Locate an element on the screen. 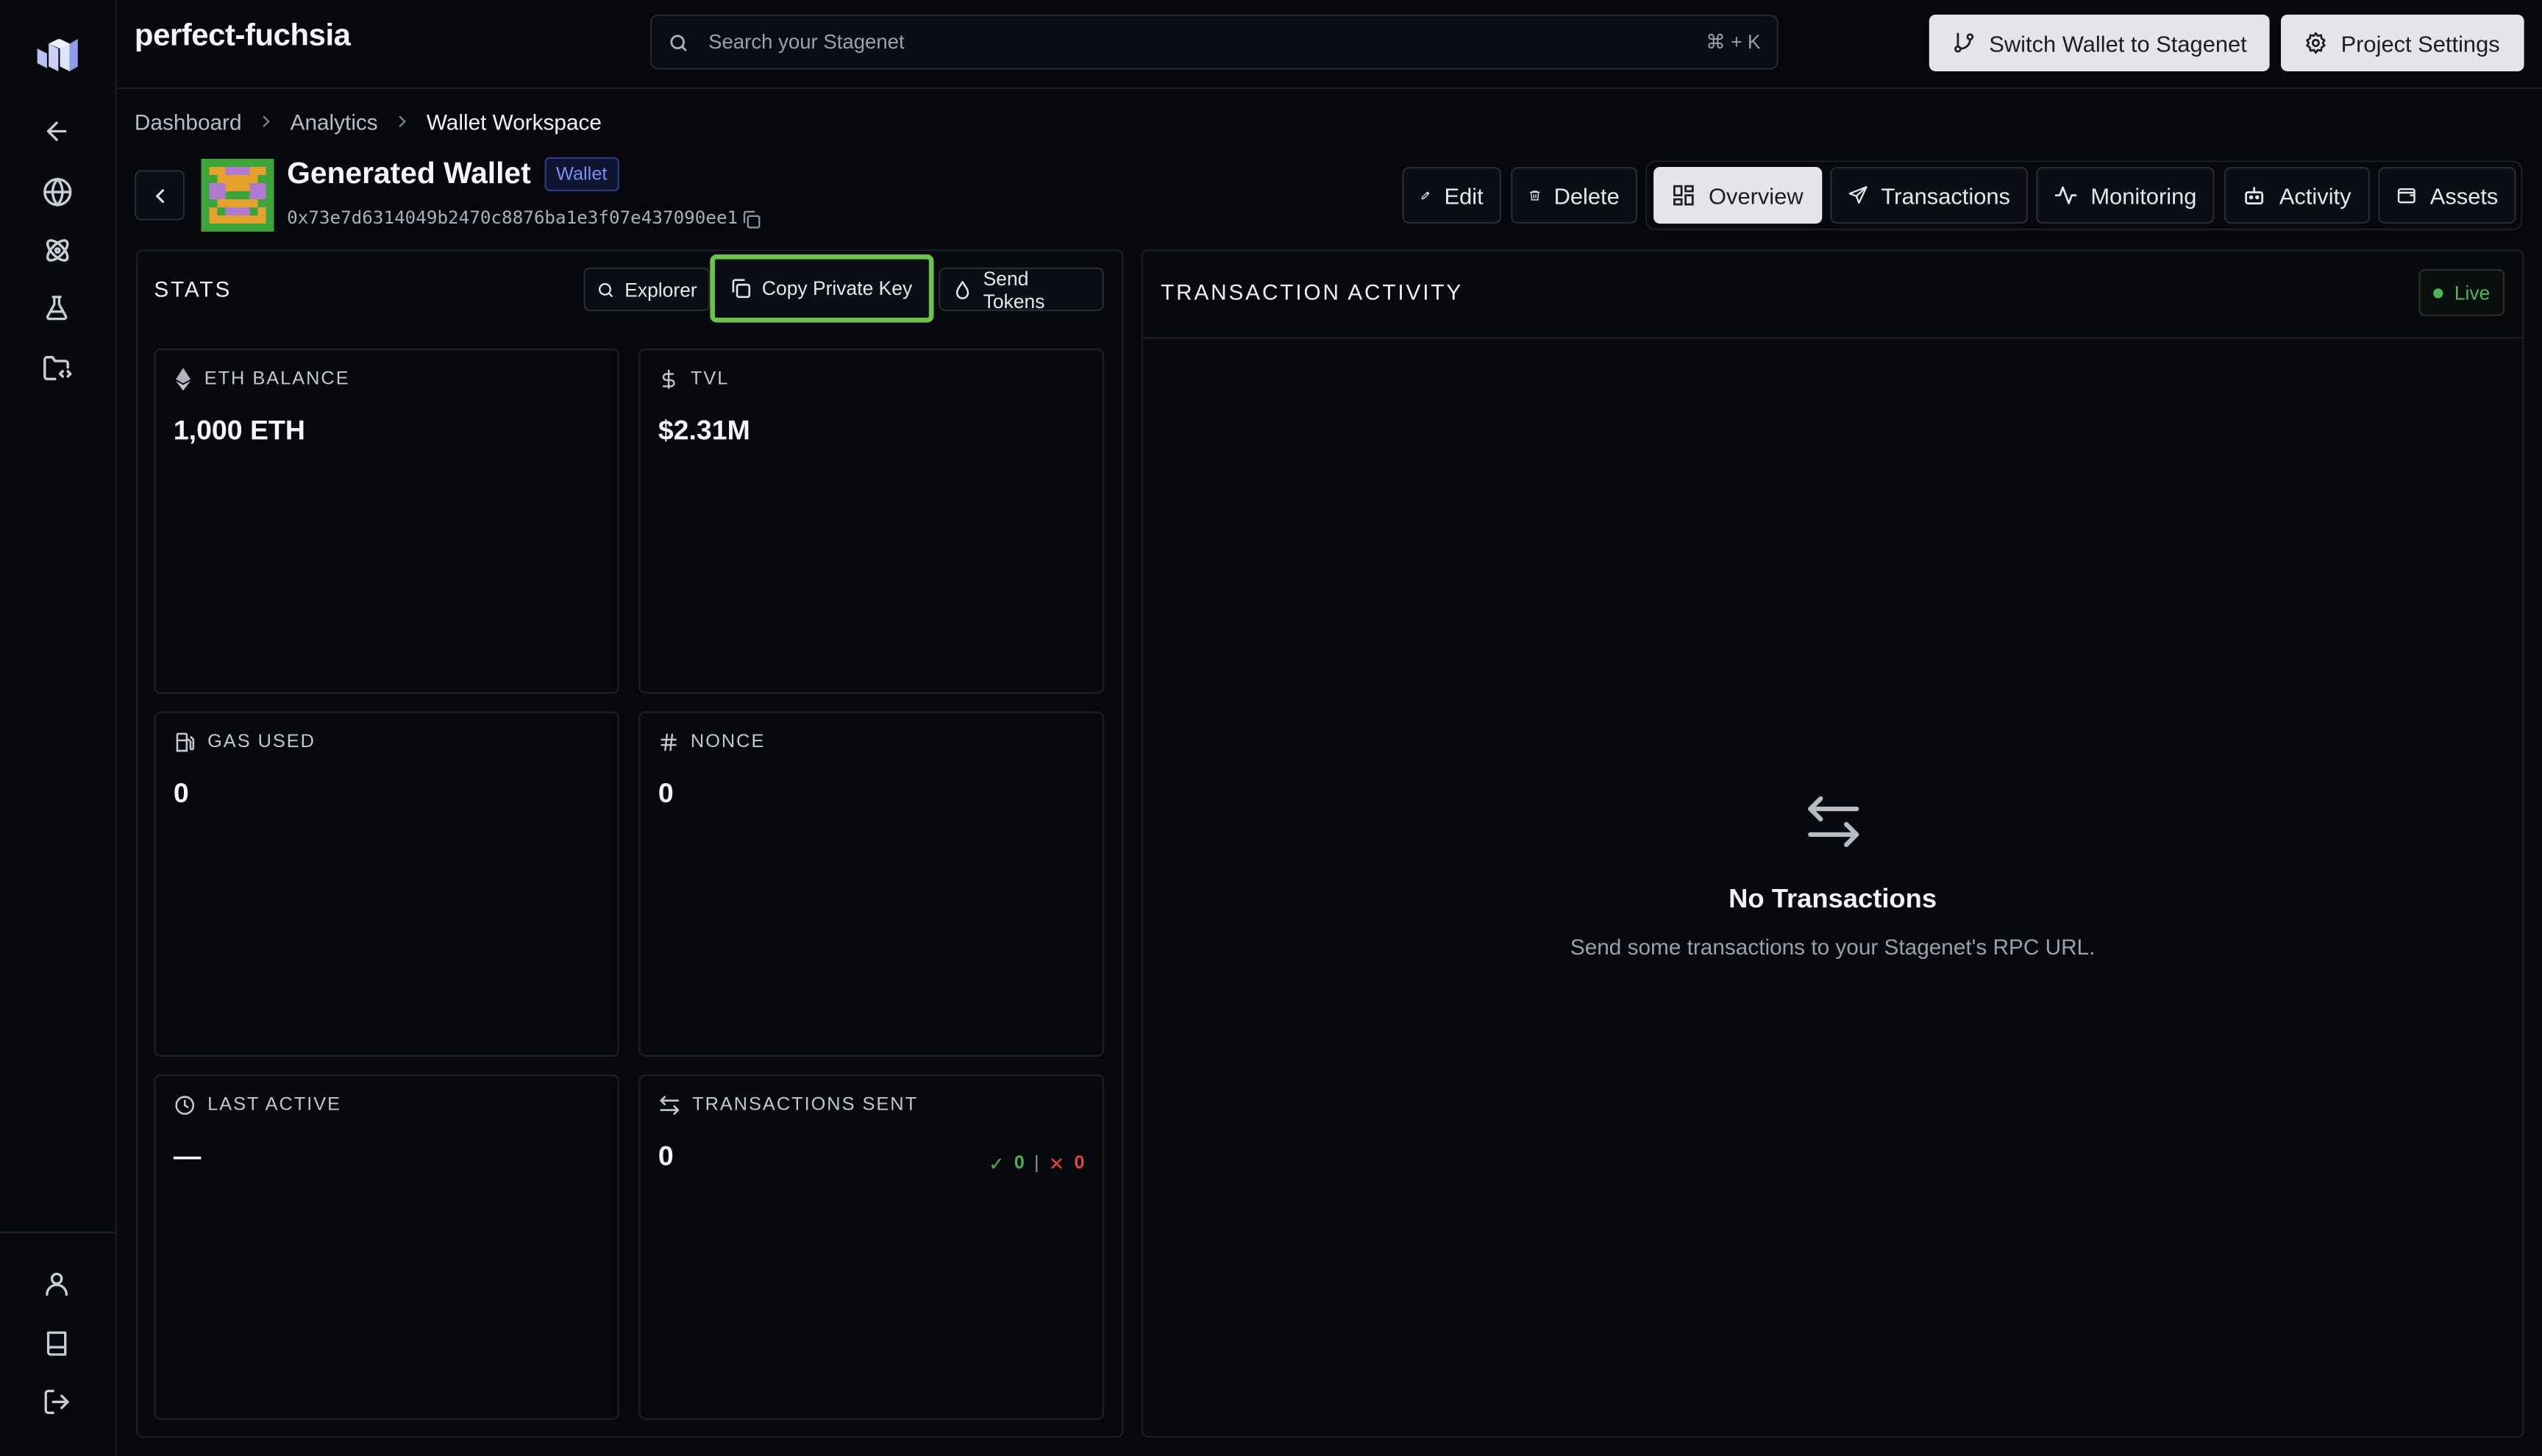  gas-used-value: 0 is located at coordinates (181, 793).